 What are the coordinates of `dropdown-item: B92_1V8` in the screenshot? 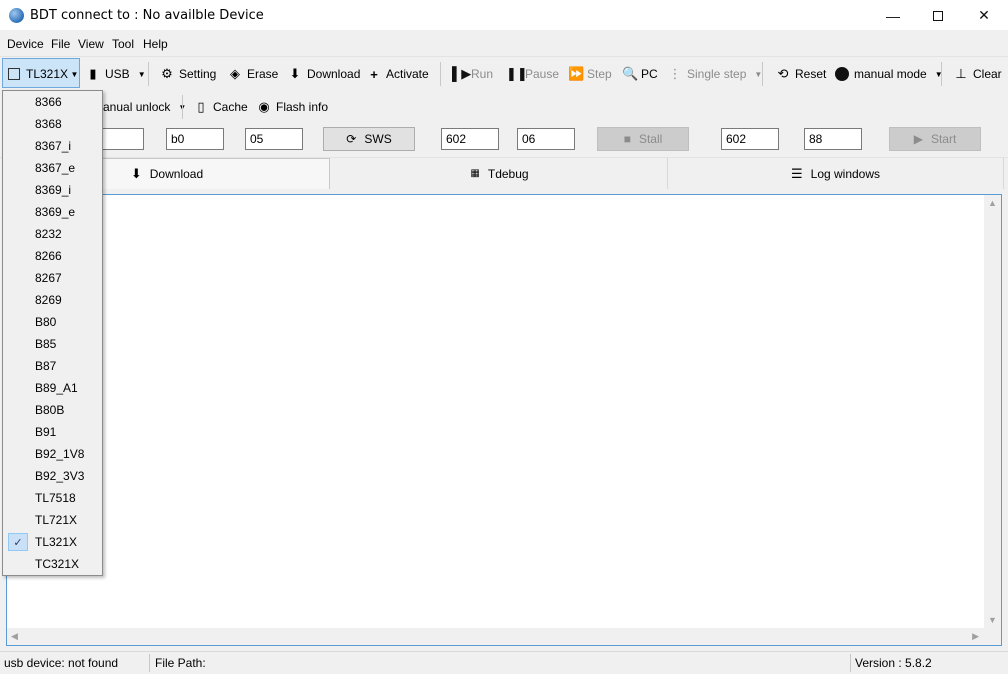 It's located at (53, 454).